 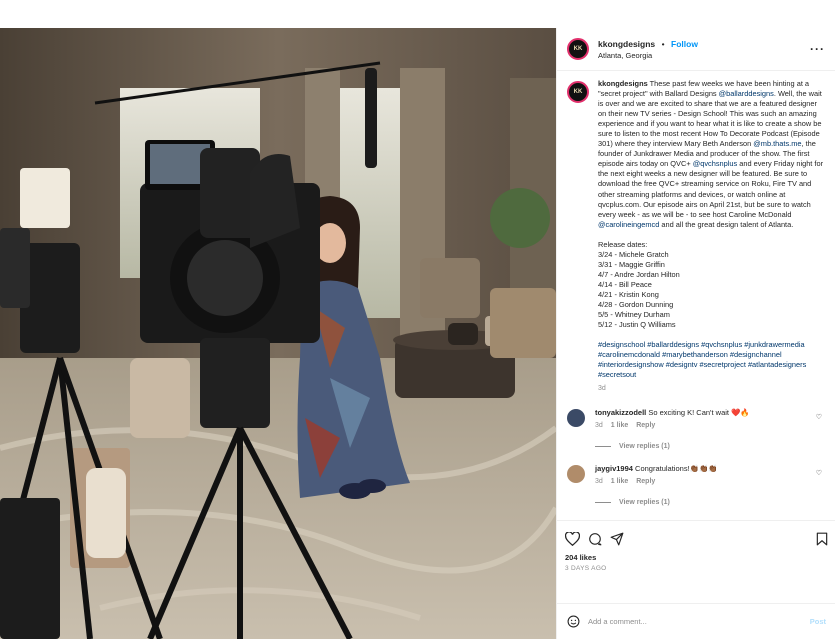 I want to click on commenter-username: jaygiv1994, so click(x=614, y=468).